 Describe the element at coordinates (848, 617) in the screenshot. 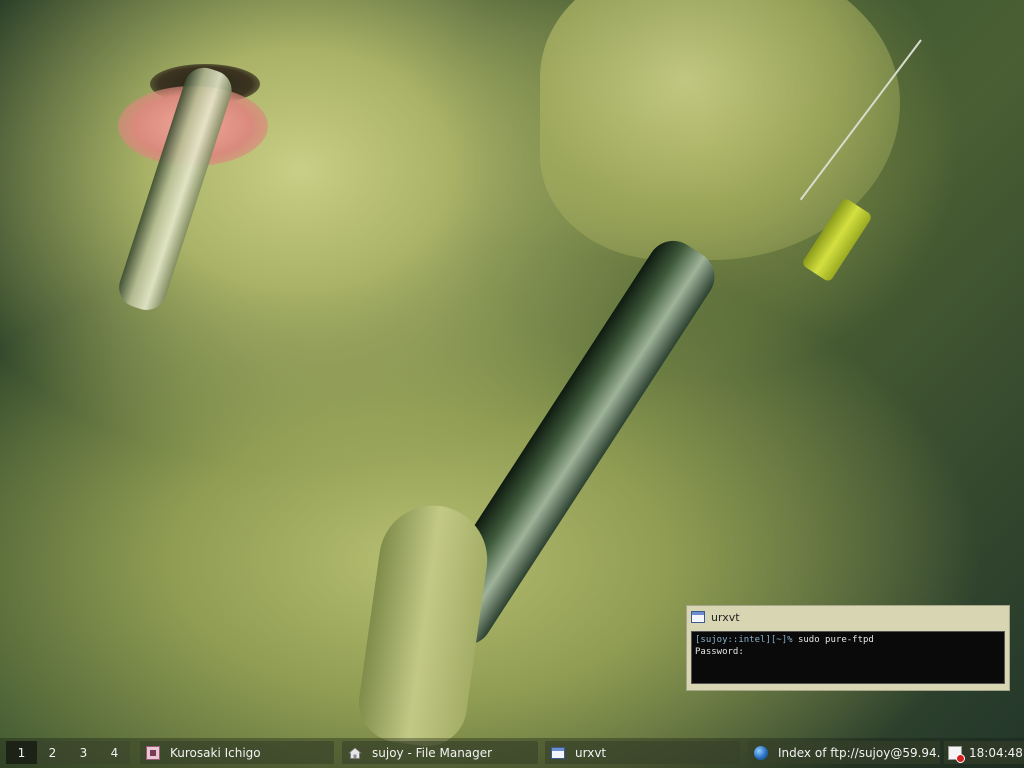

I see `terminal-titlebar: urxvt` at that location.